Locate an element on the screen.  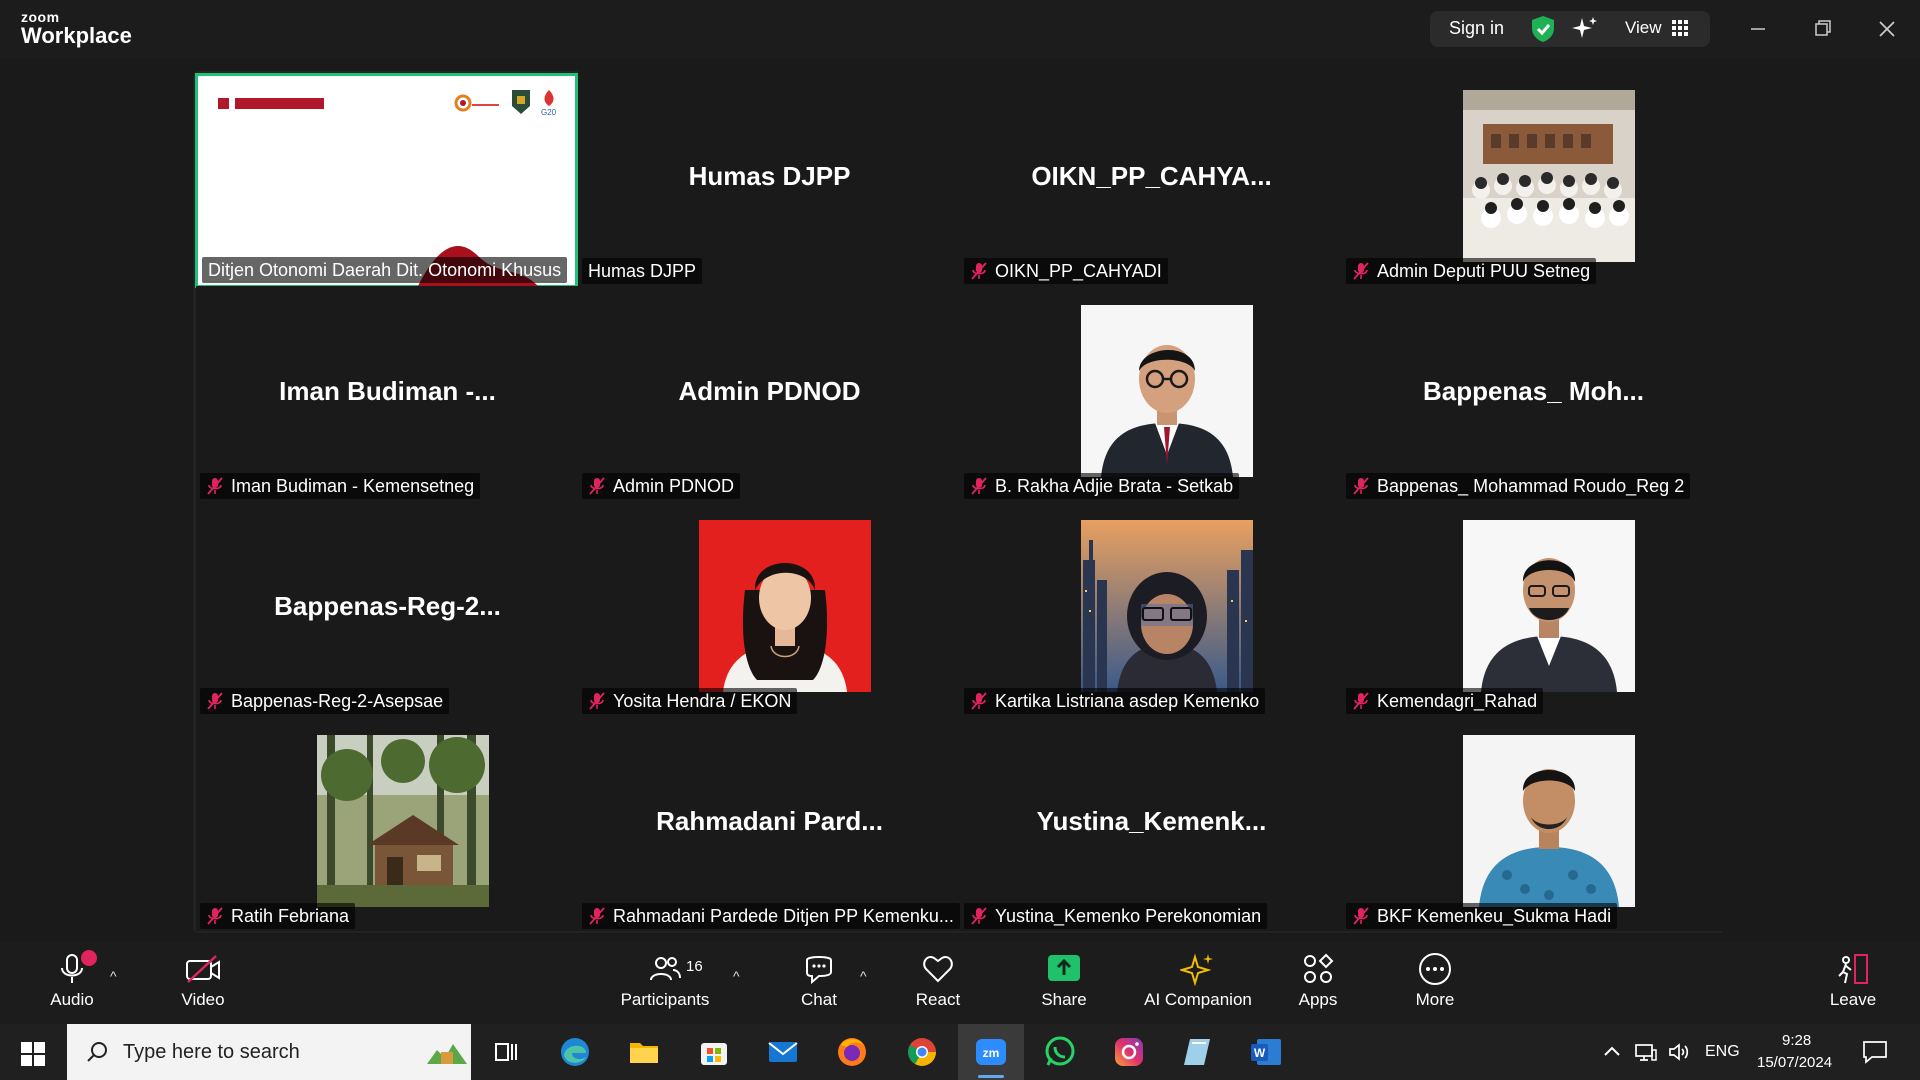
video-tile: Humas DJPP Humas DJPP is located at coordinates (769, 178).